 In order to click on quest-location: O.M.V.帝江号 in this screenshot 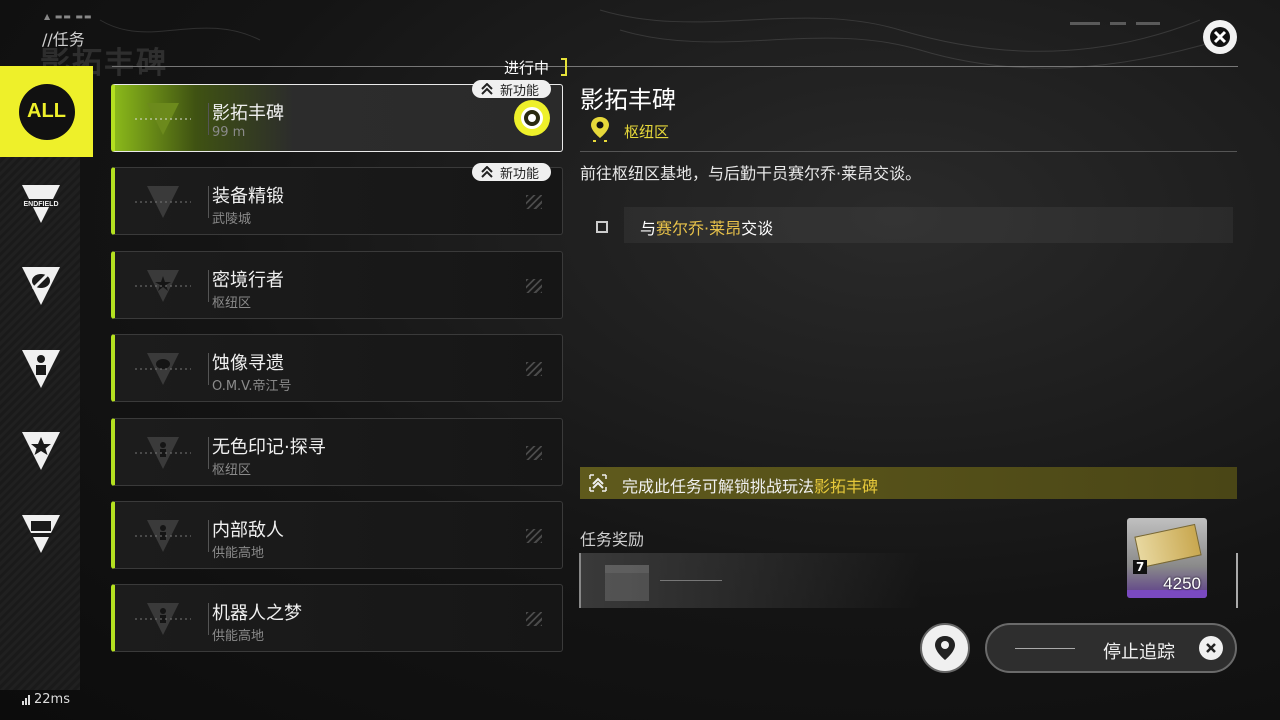, I will do `click(252, 386)`.